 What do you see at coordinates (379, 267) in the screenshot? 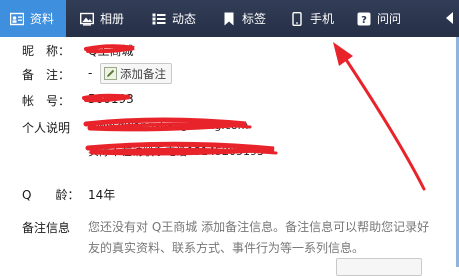
I see `bottom-action-button` at bounding box center [379, 267].